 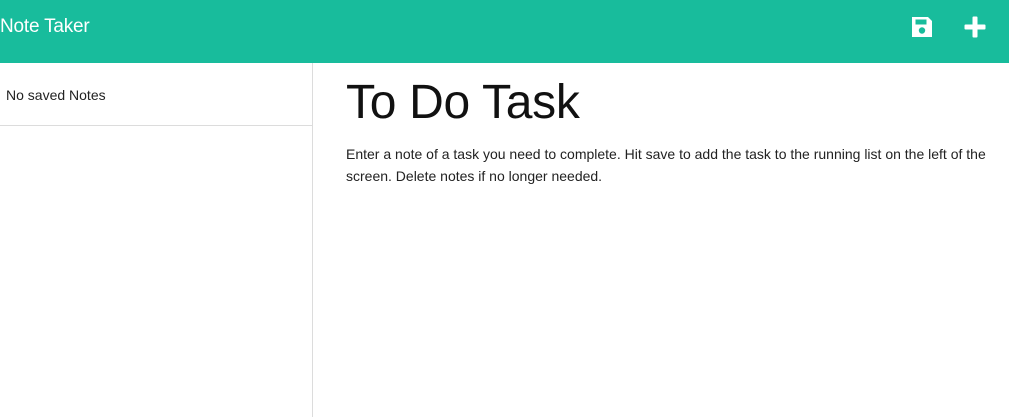 What do you see at coordinates (975, 27) in the screenshot?
I see `plus-icon` at bounding box center [975, 27].